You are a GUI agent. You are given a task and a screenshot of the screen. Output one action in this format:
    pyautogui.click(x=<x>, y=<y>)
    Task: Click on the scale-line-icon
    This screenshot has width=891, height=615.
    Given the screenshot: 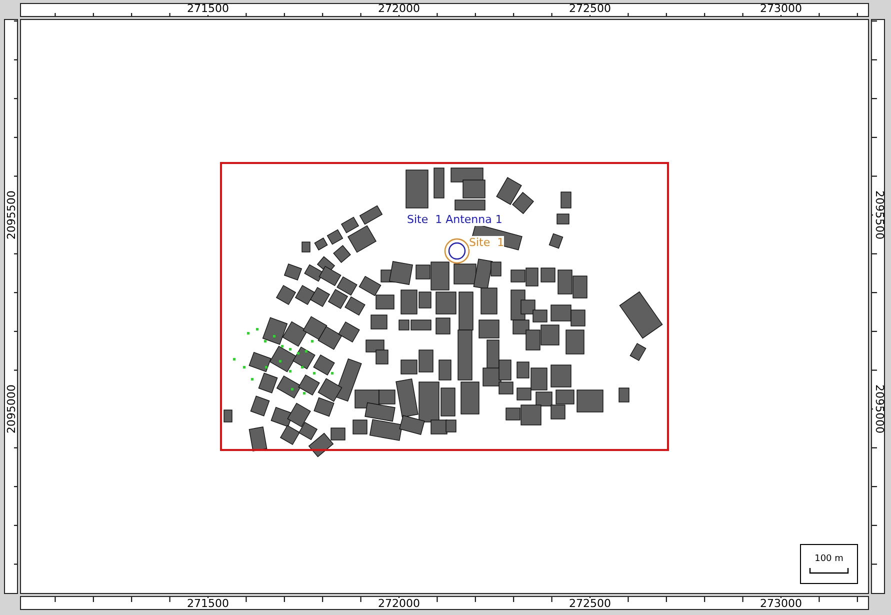 What is the action you would take?
    pyautogui.click(x=829, y=571)
    